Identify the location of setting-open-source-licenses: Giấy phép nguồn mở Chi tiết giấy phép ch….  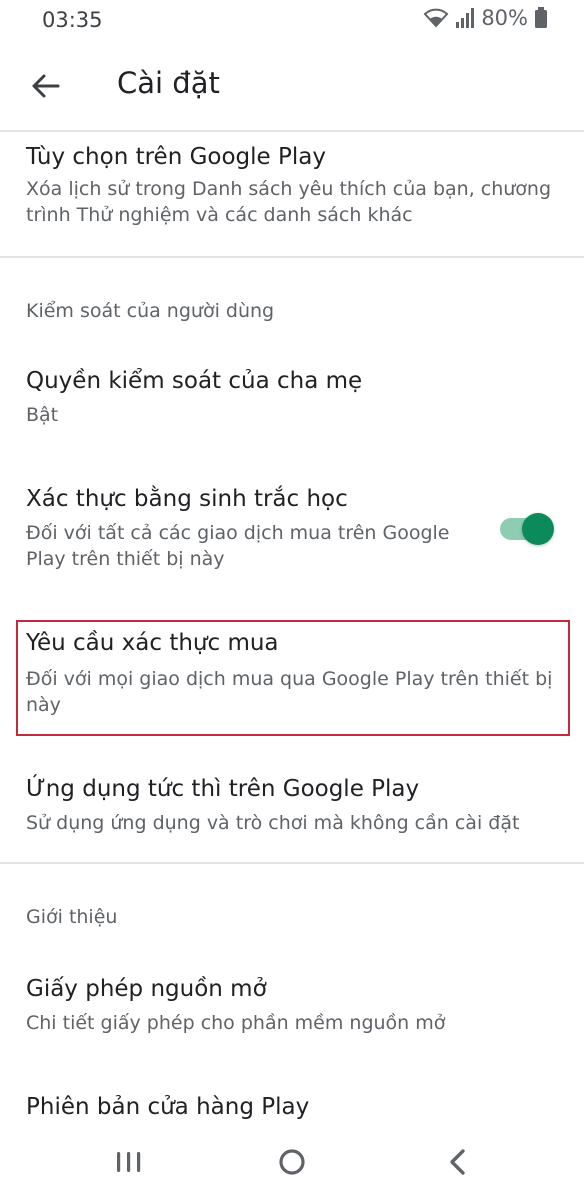
(292, 1007).